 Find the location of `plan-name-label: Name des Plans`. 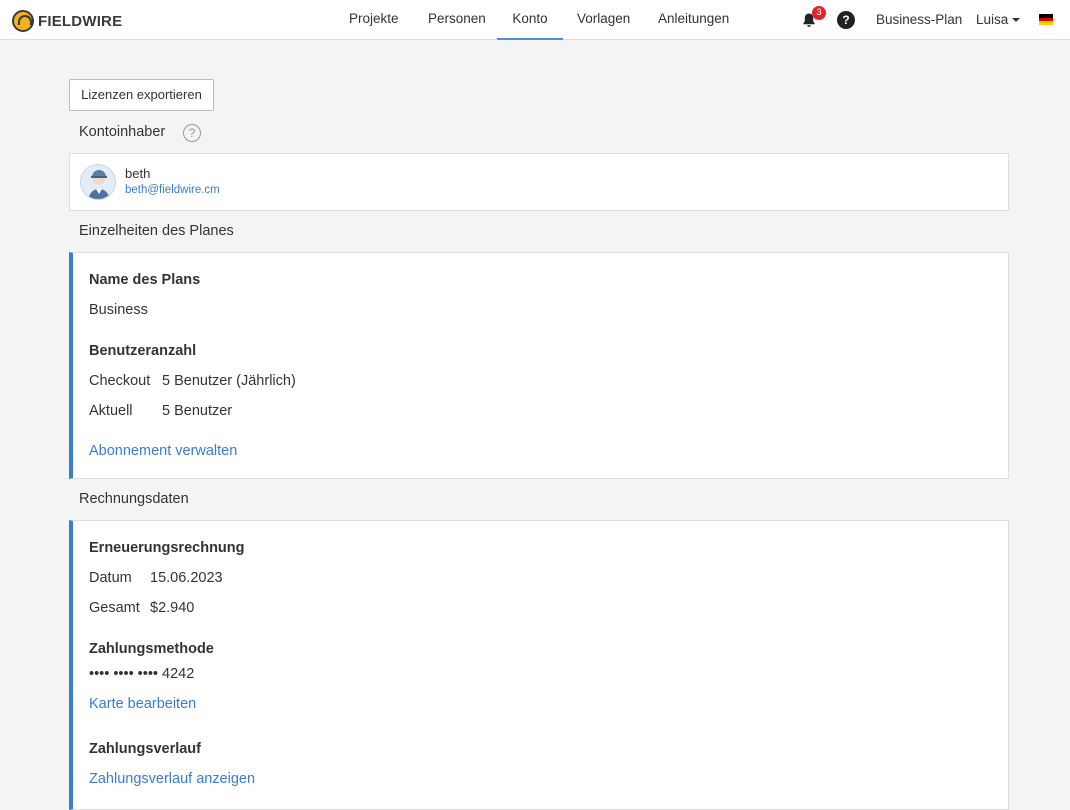

plan-name-label: Name des Plans is located at coordinates (145, 280).